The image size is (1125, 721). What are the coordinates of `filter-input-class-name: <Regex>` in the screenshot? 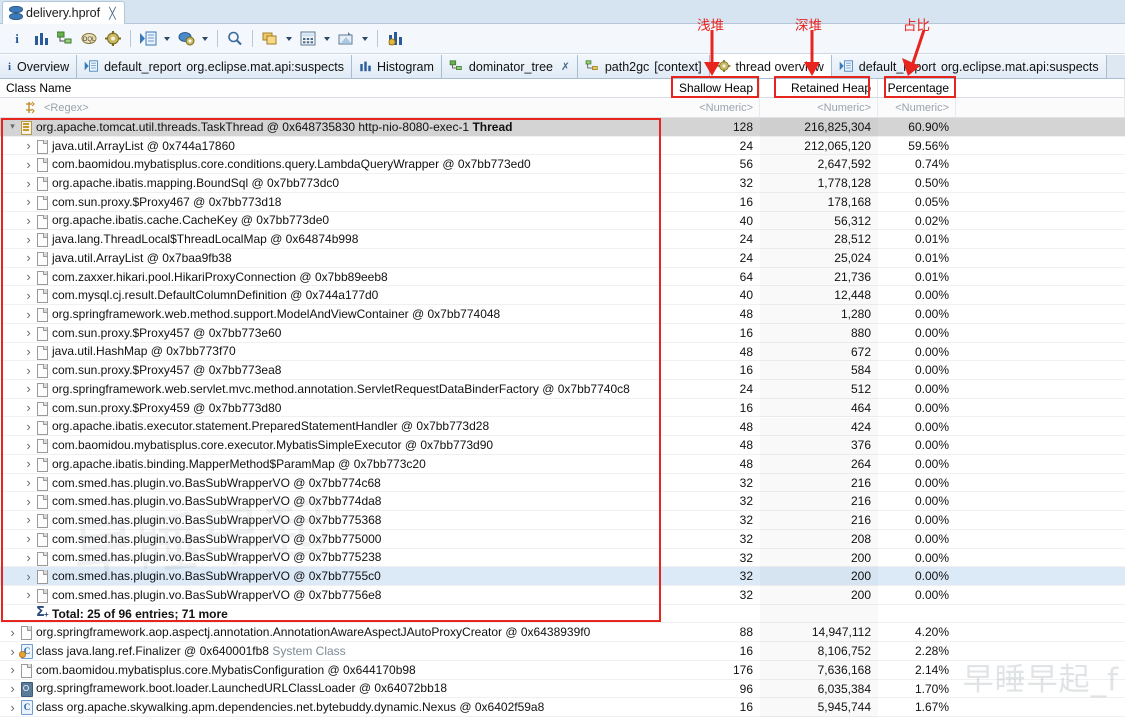 It's located at (349, 108).